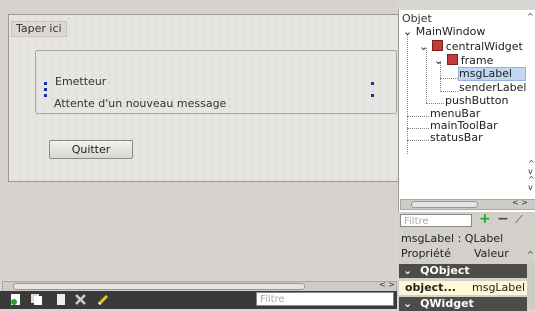  I want to click on document-icon, so click(61, 299).